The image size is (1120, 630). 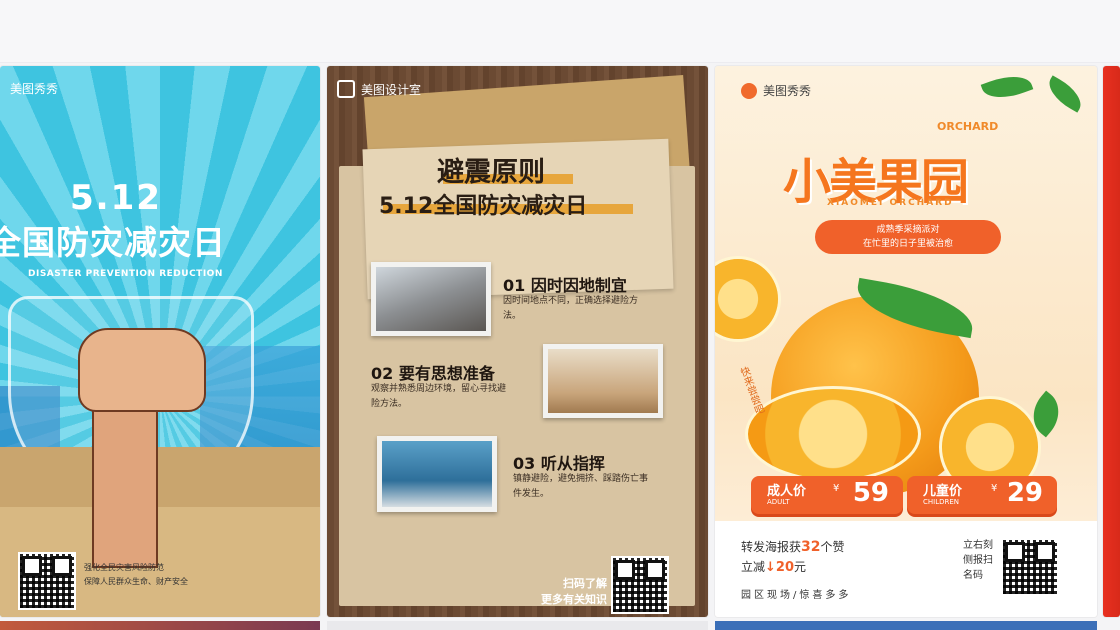 I want to click on poster-title: 避震原则, so click(x=491, y=172).